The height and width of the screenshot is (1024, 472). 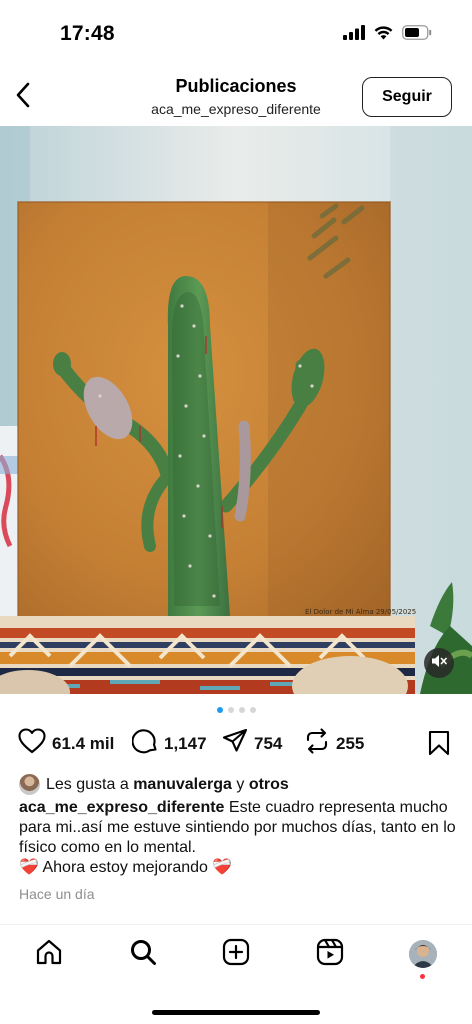 What do you see at coordinates (334, 743) in the screenshot?
I see `repost-button: 255` at bounding box center [334, 743].